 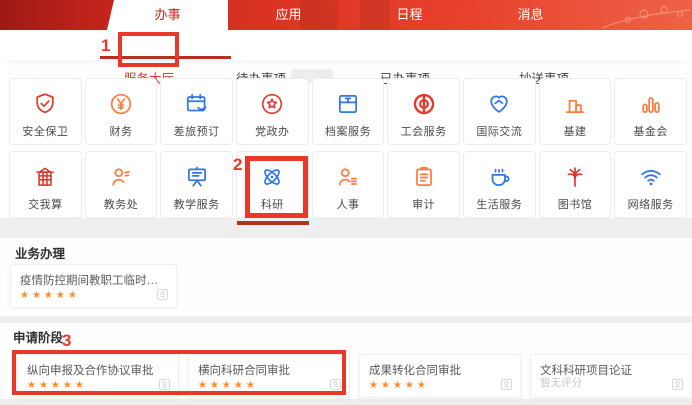 I want to click on app-tile-label: 生活服务, so click(x=499, y=205).